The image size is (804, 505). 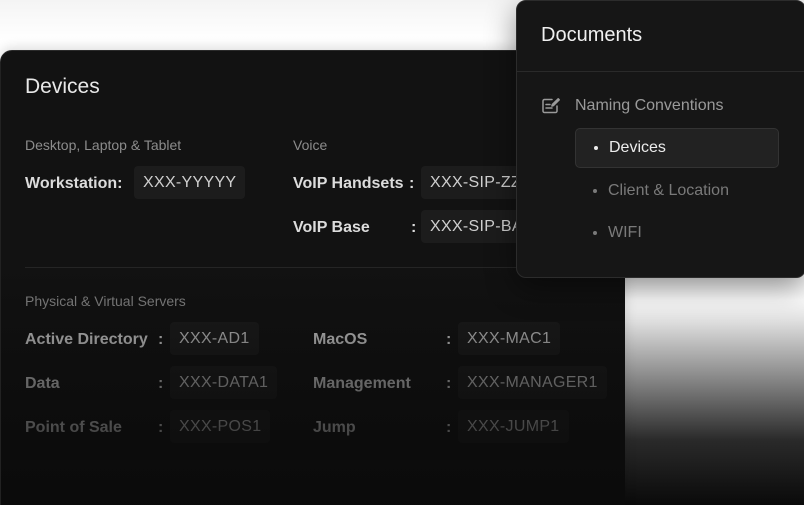 I want to click on value-jump: XXX-JUMP1, so click(x=513, y=426).